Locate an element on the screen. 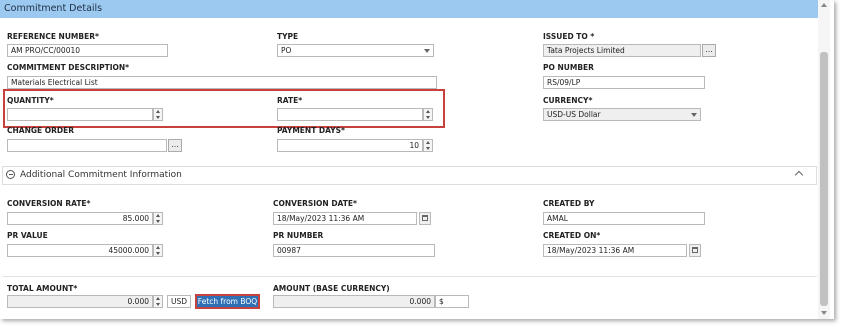  scroll-down-icon is located at coordinates (824, 313).